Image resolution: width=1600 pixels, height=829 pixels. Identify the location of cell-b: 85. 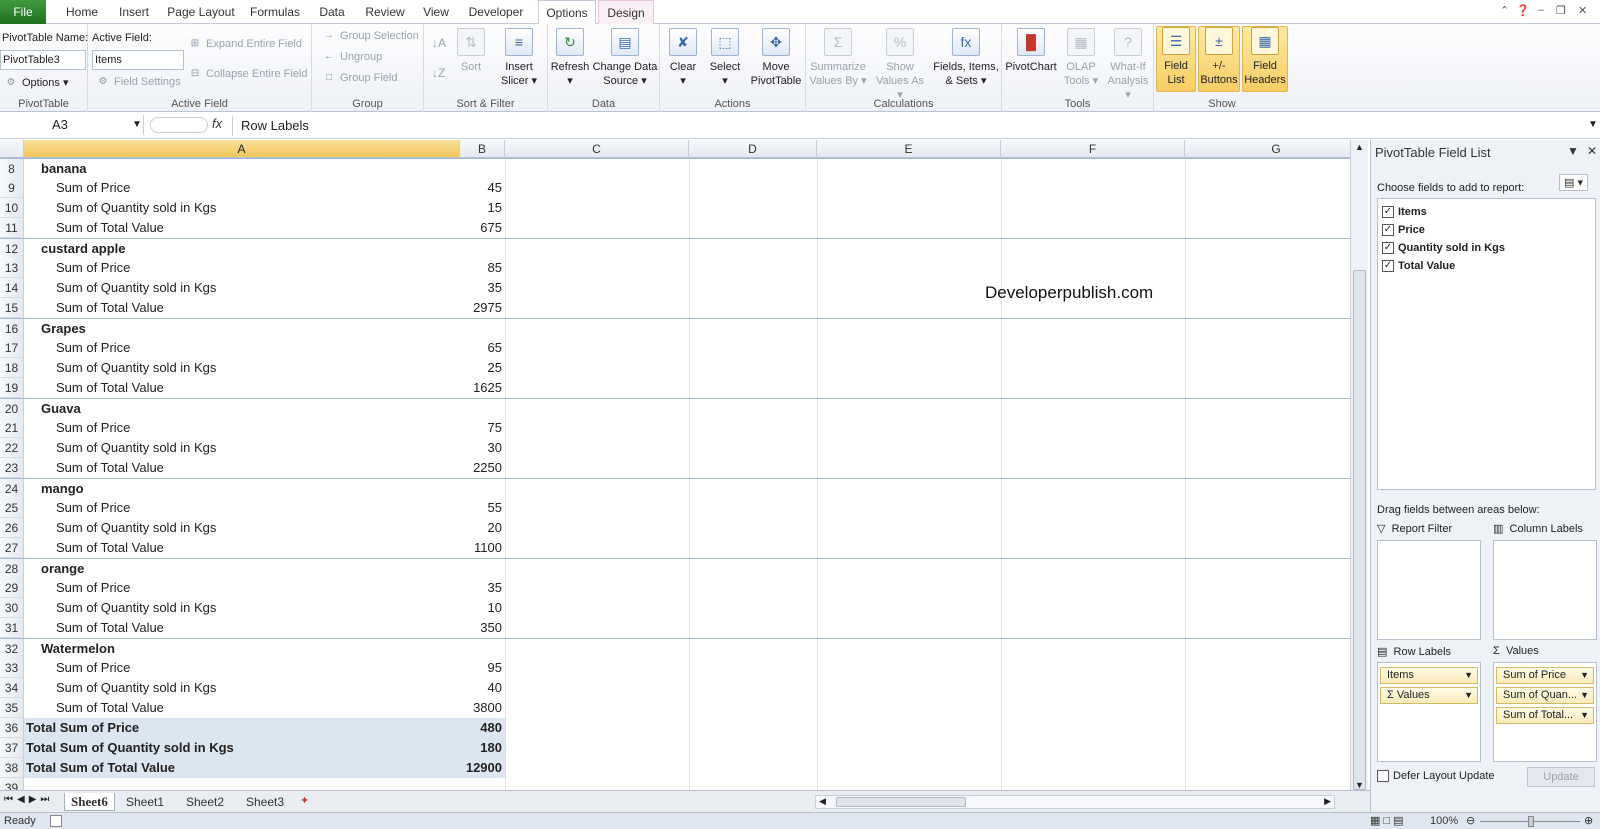
(482, 268).